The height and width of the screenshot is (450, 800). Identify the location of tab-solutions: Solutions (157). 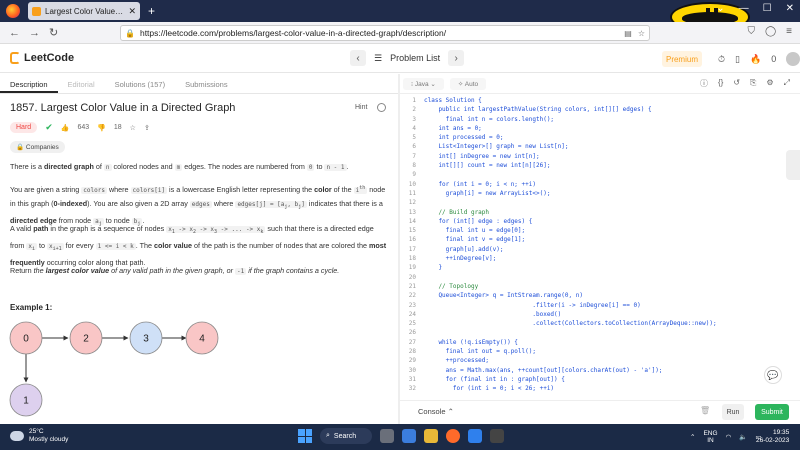
(140, 83).